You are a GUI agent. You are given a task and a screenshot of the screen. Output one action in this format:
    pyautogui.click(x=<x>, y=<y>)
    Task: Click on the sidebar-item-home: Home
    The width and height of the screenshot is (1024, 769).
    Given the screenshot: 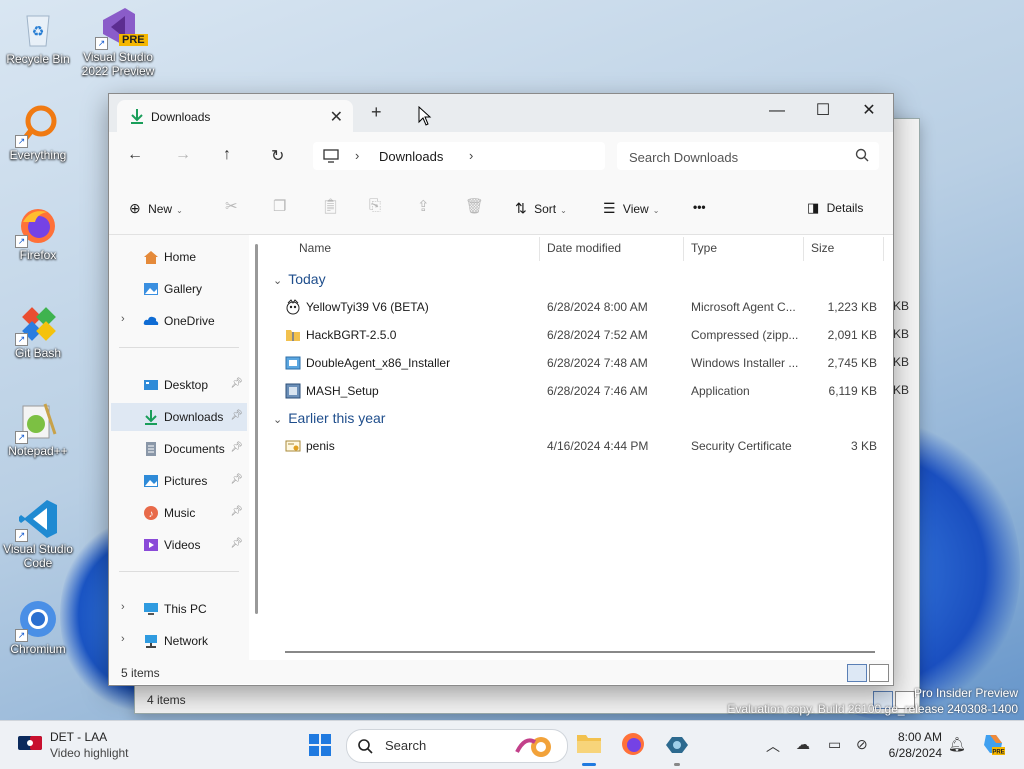 What is the action you would take?
    pyautogui.click(x=179, y=257)
    